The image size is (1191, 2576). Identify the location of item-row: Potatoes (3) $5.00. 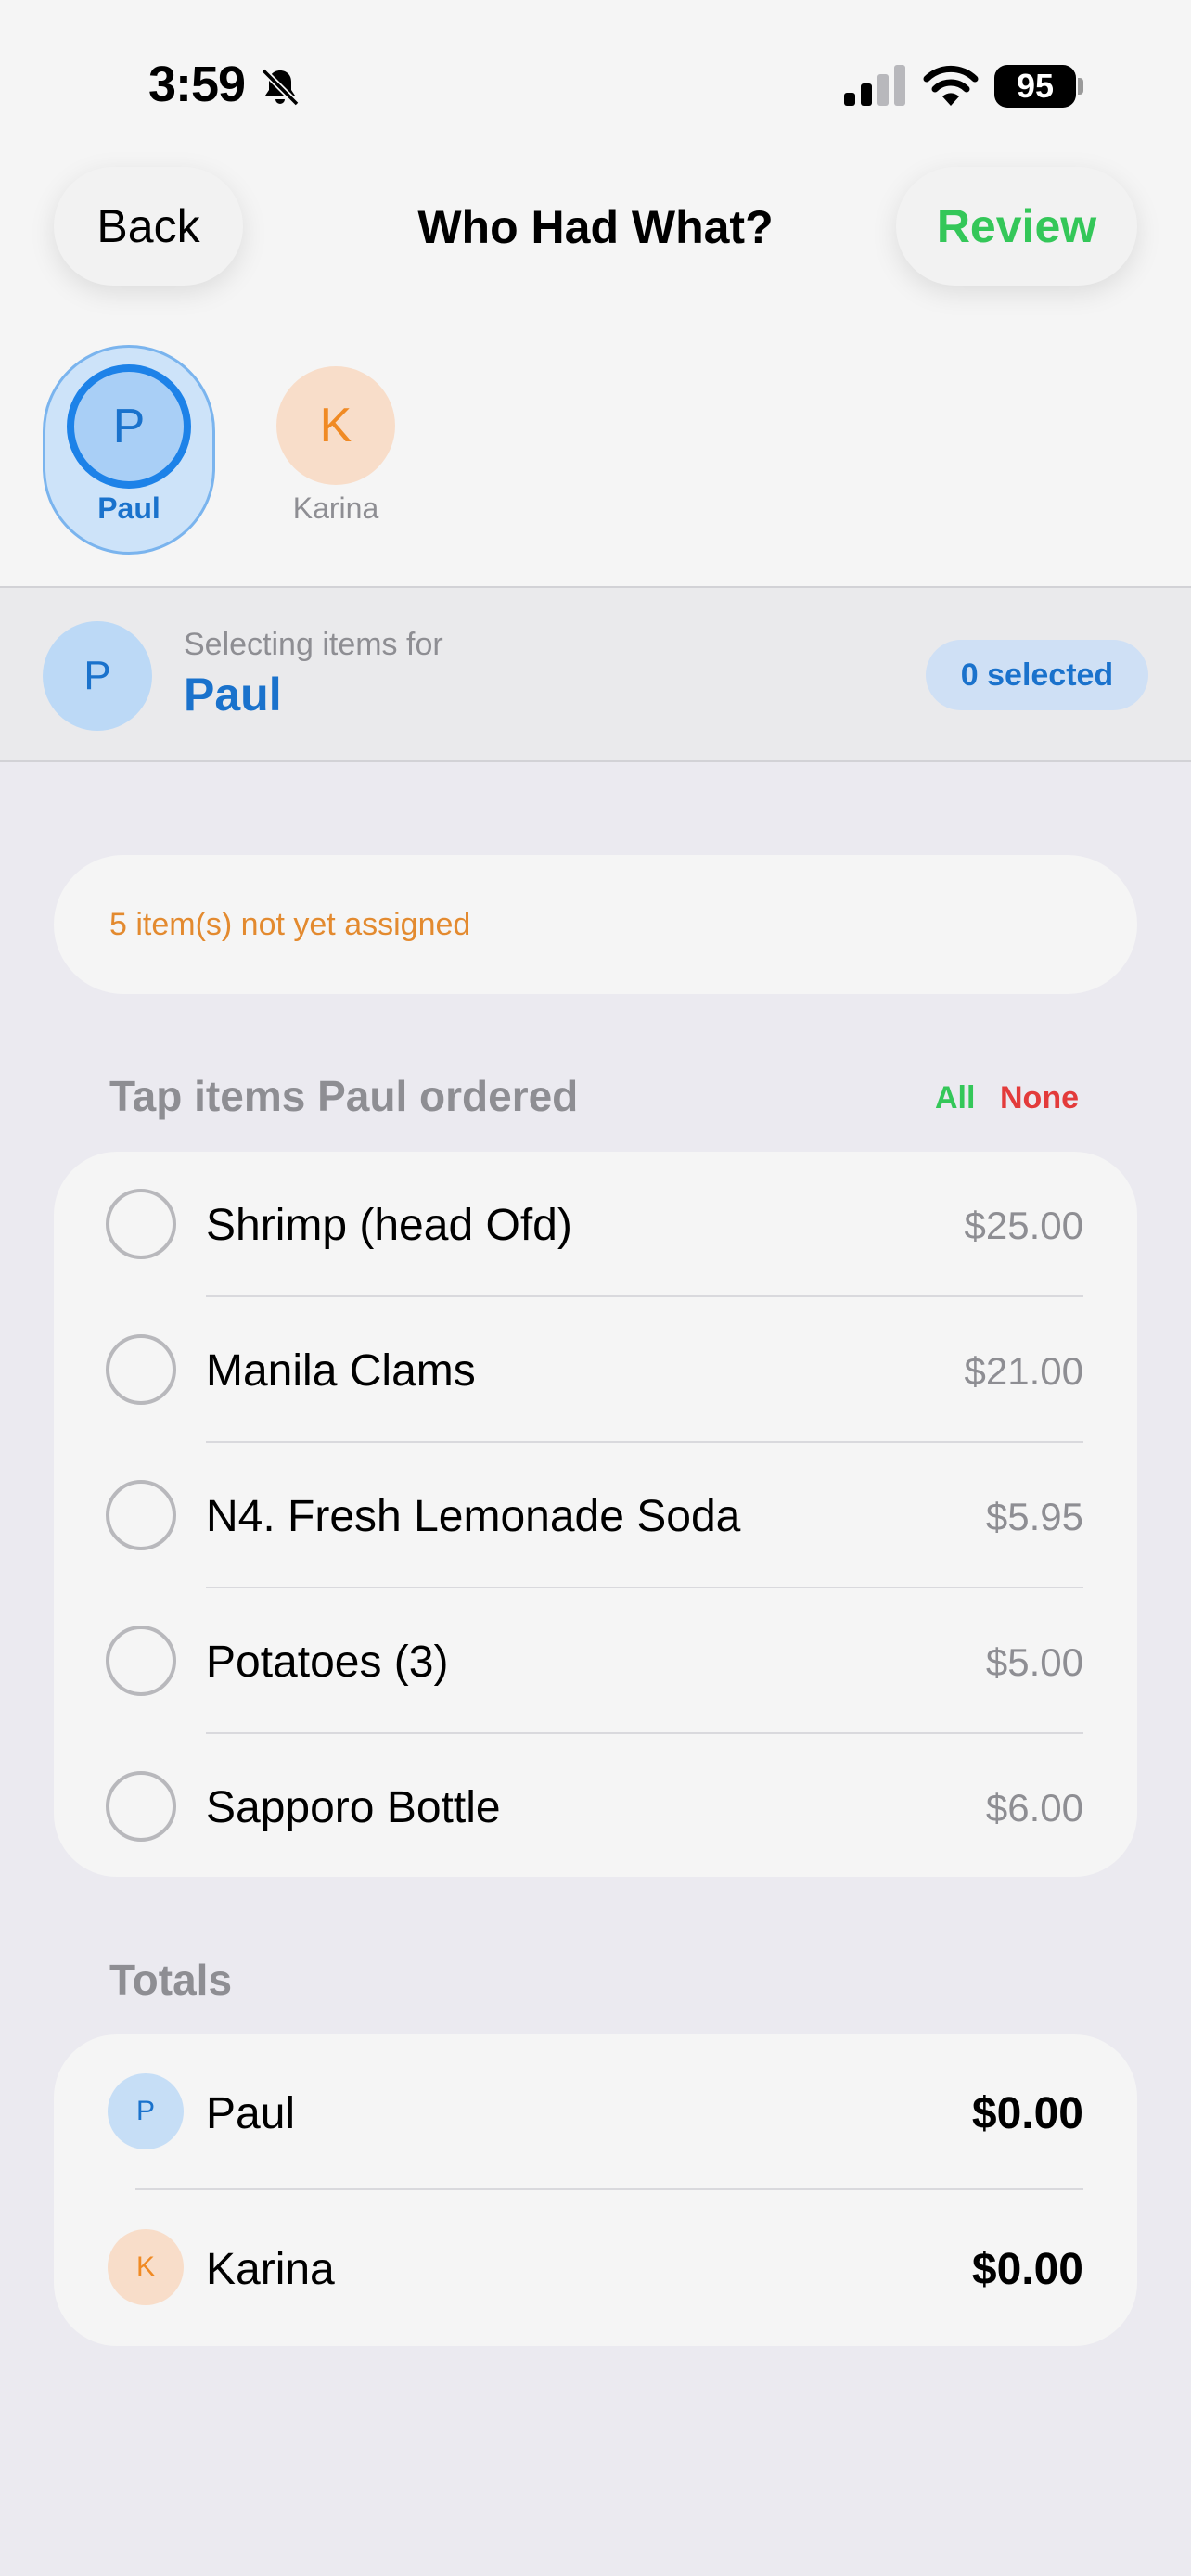
(595, 1661).